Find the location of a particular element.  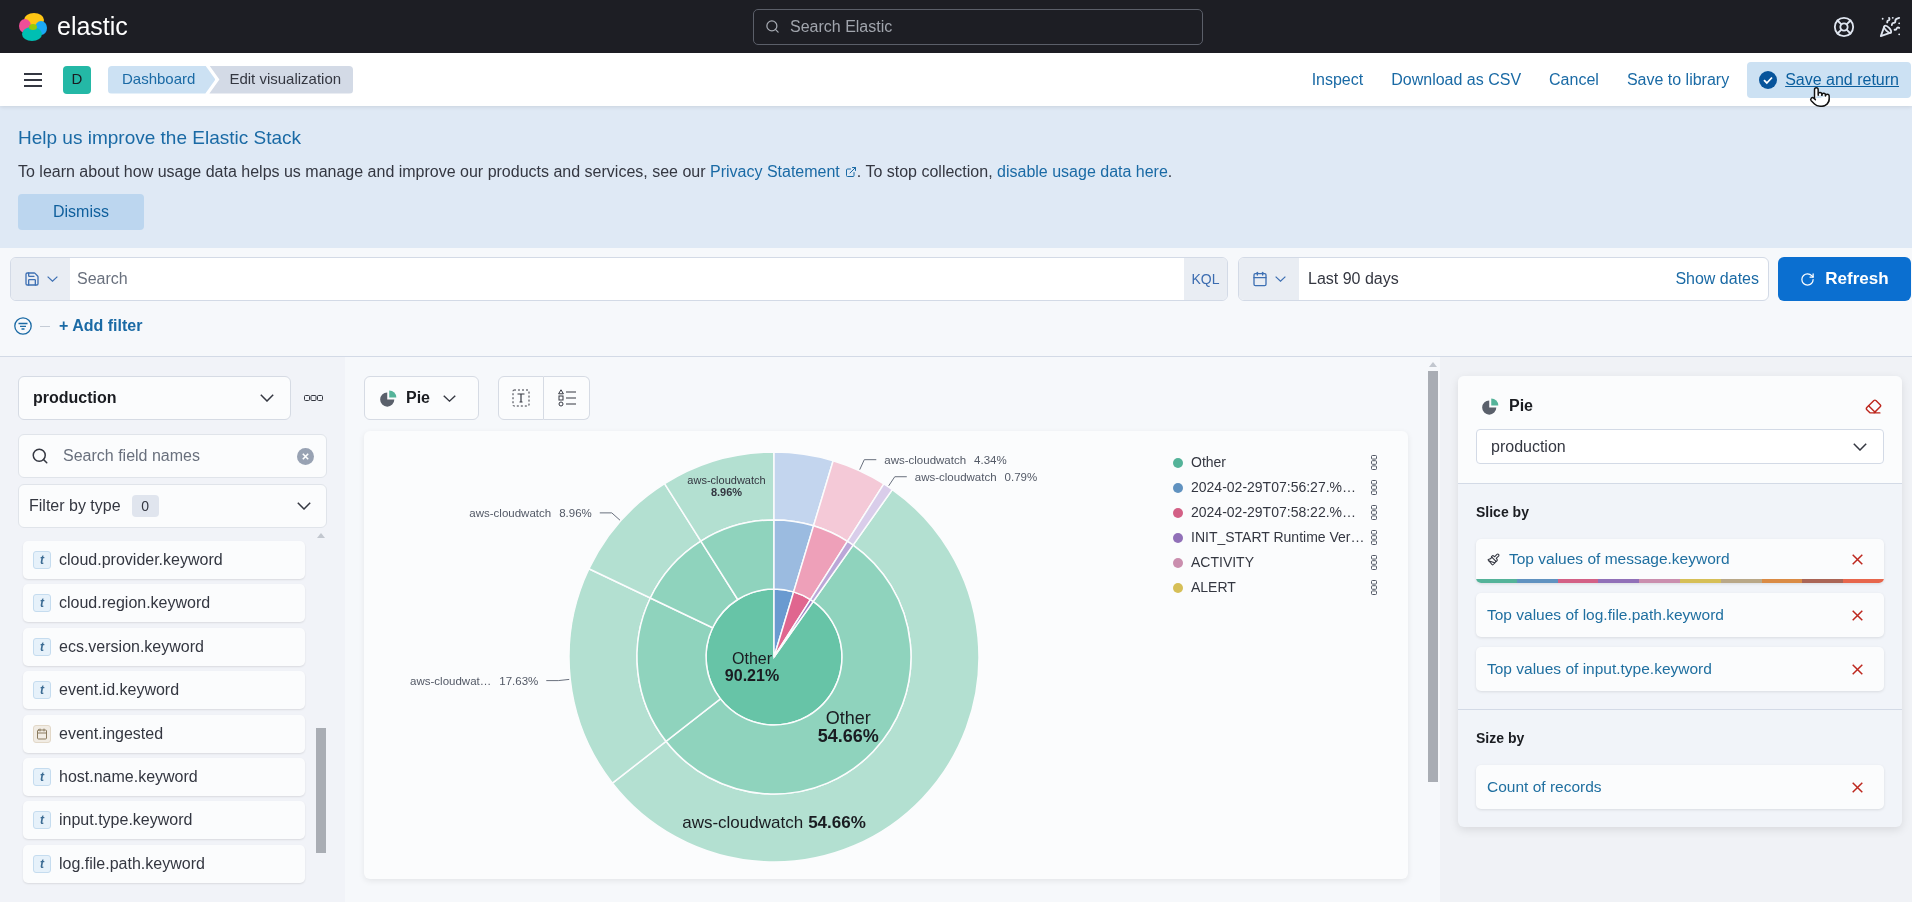

filter-icon is located at coordinates (23, 326).